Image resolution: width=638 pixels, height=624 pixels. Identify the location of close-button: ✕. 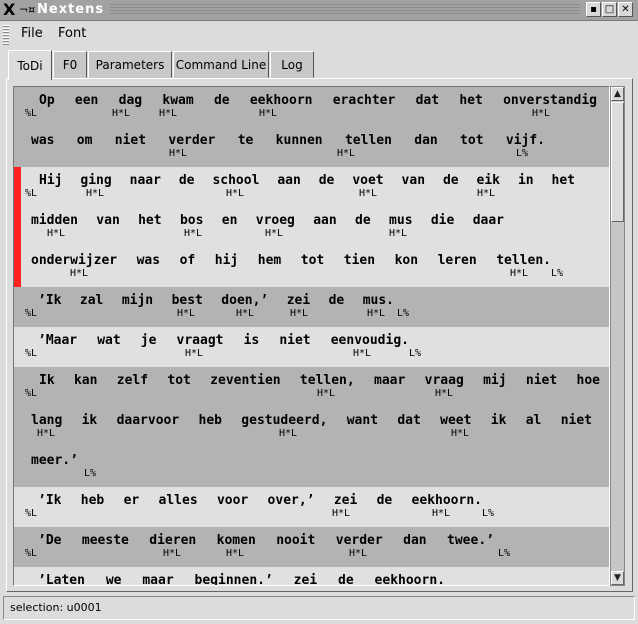
(625, 9).